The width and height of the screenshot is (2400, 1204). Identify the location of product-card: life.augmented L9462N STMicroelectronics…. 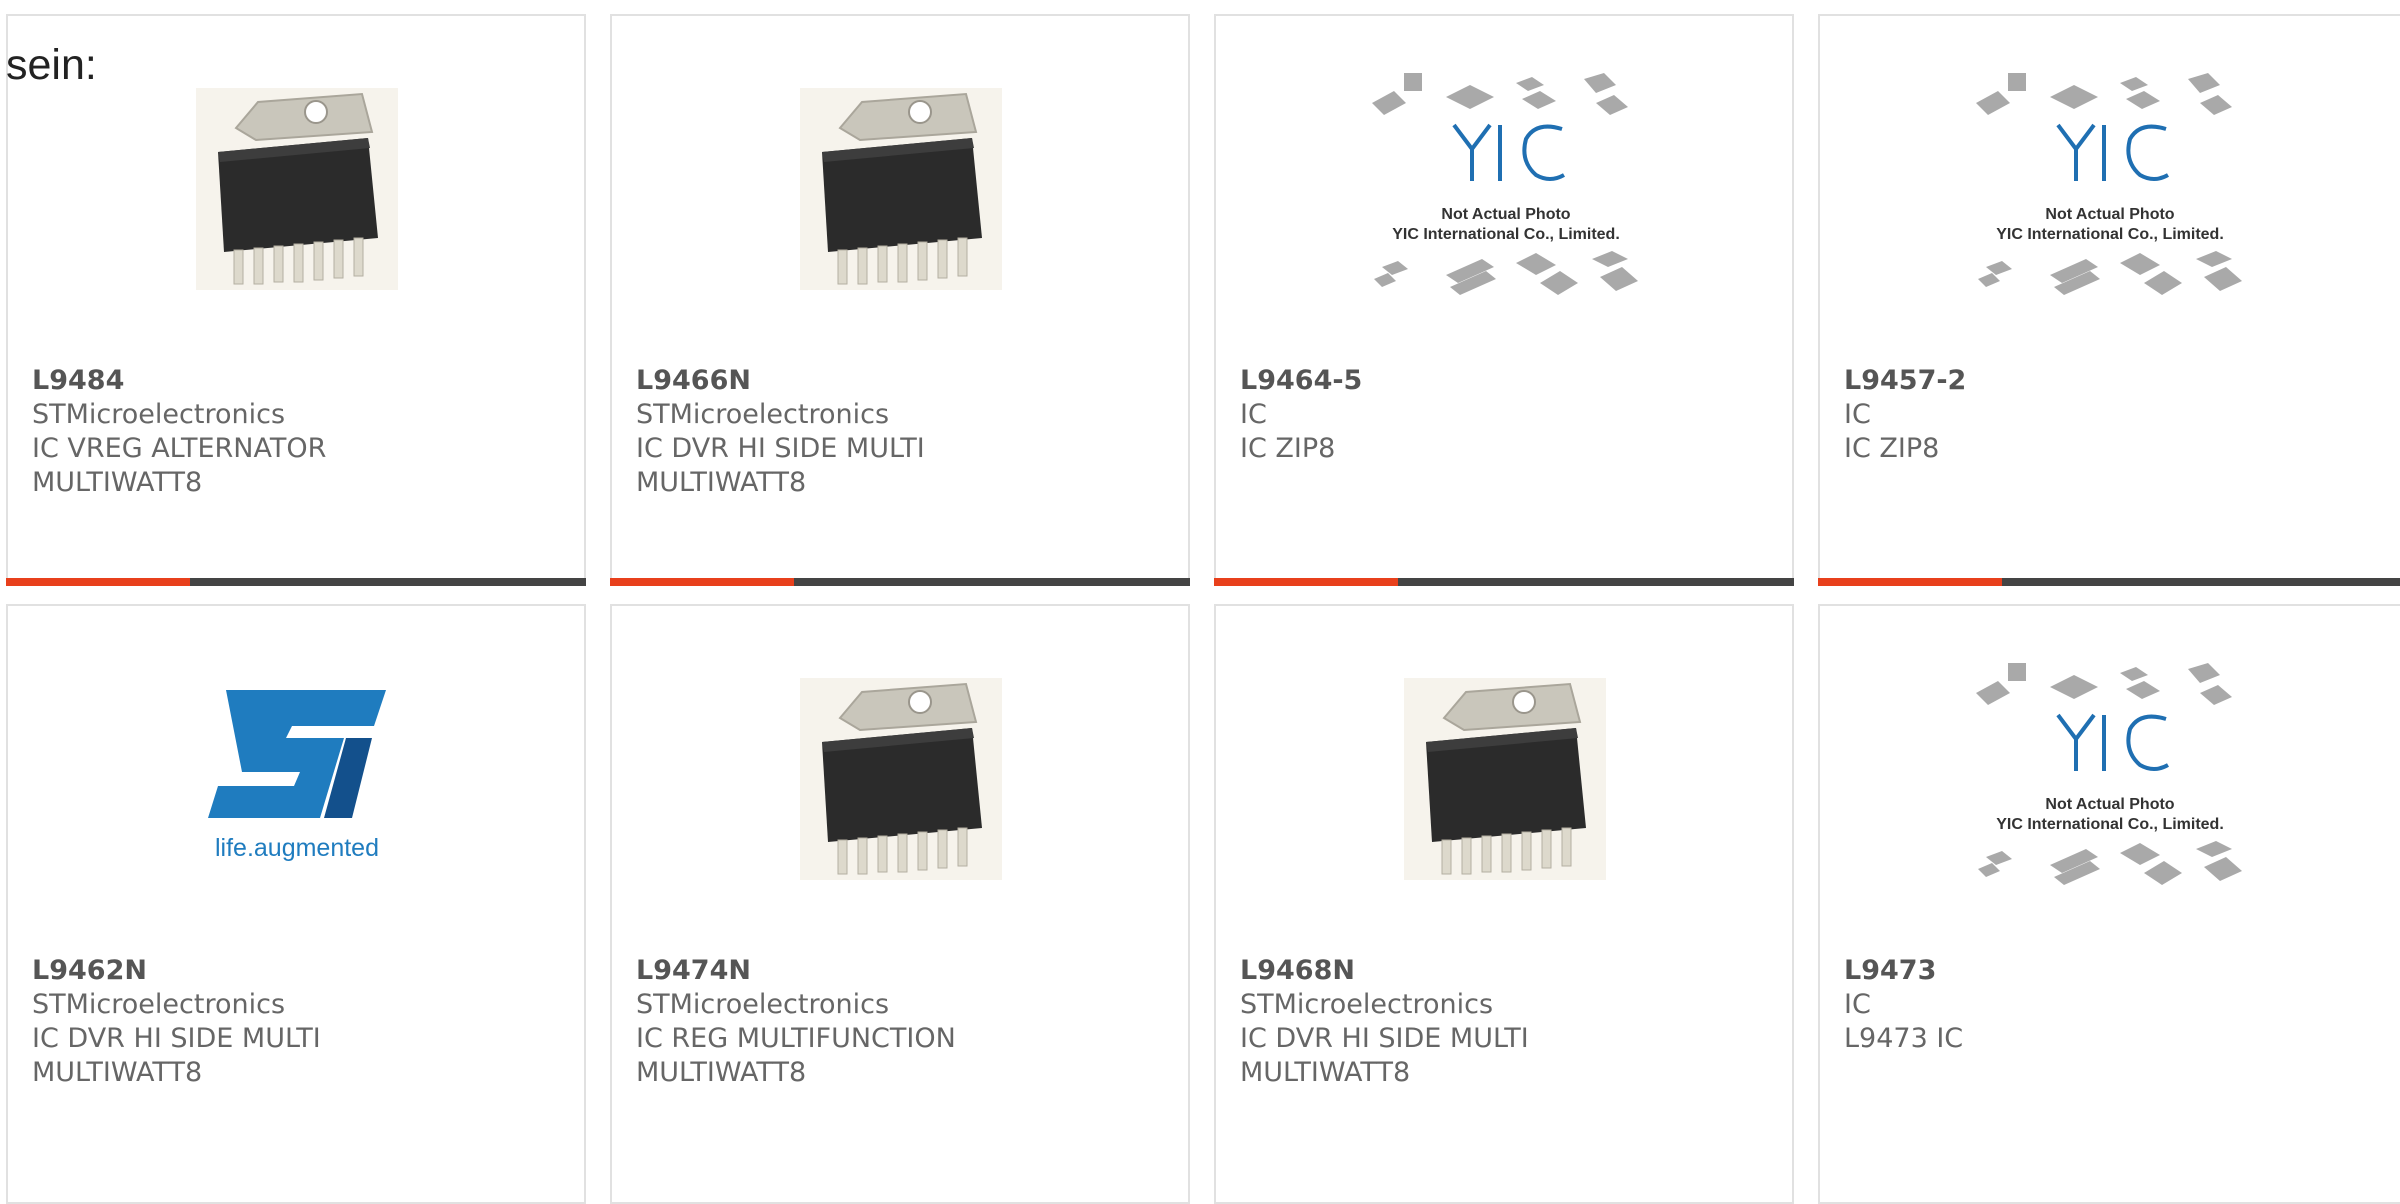
(296, 904).